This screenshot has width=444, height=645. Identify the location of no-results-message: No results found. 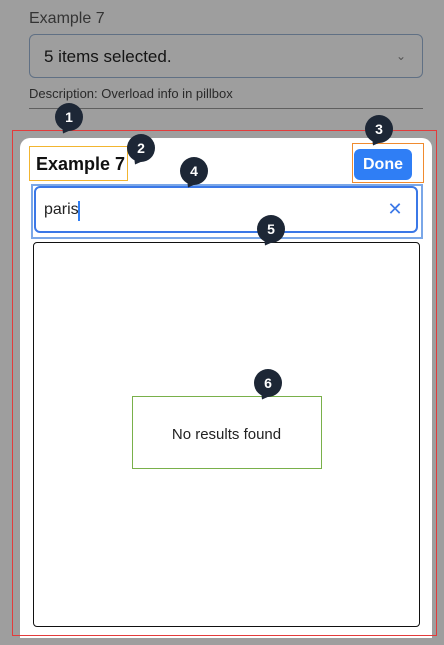
(226, 434).